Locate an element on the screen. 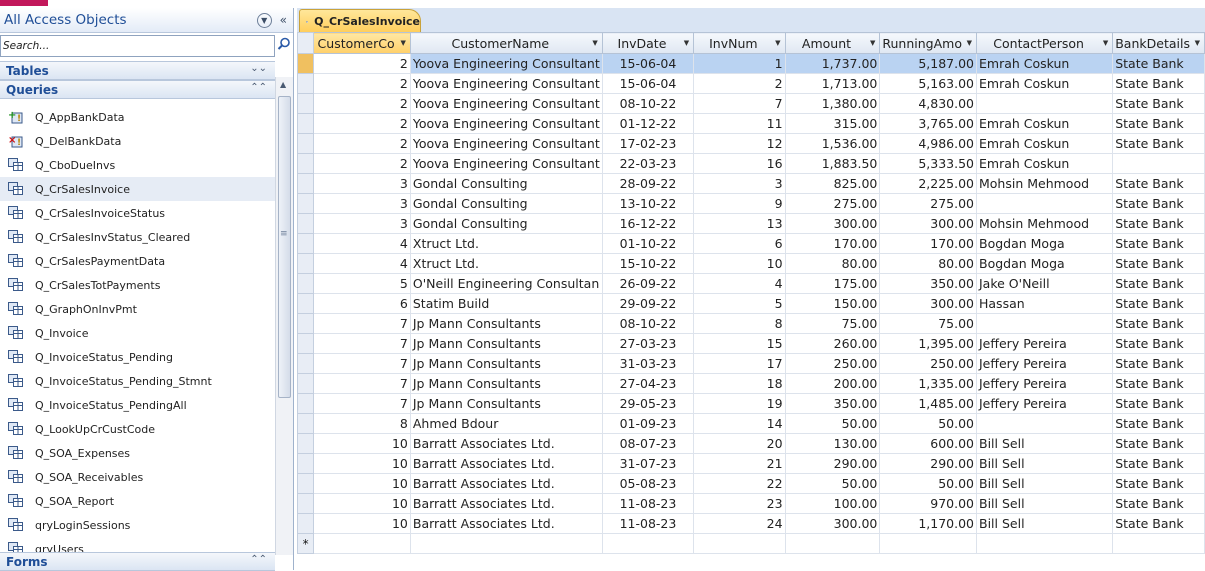 The image size is (1205, 571). table-cell: Barratt Associates Ltd. is located at coordinates (506, 463).